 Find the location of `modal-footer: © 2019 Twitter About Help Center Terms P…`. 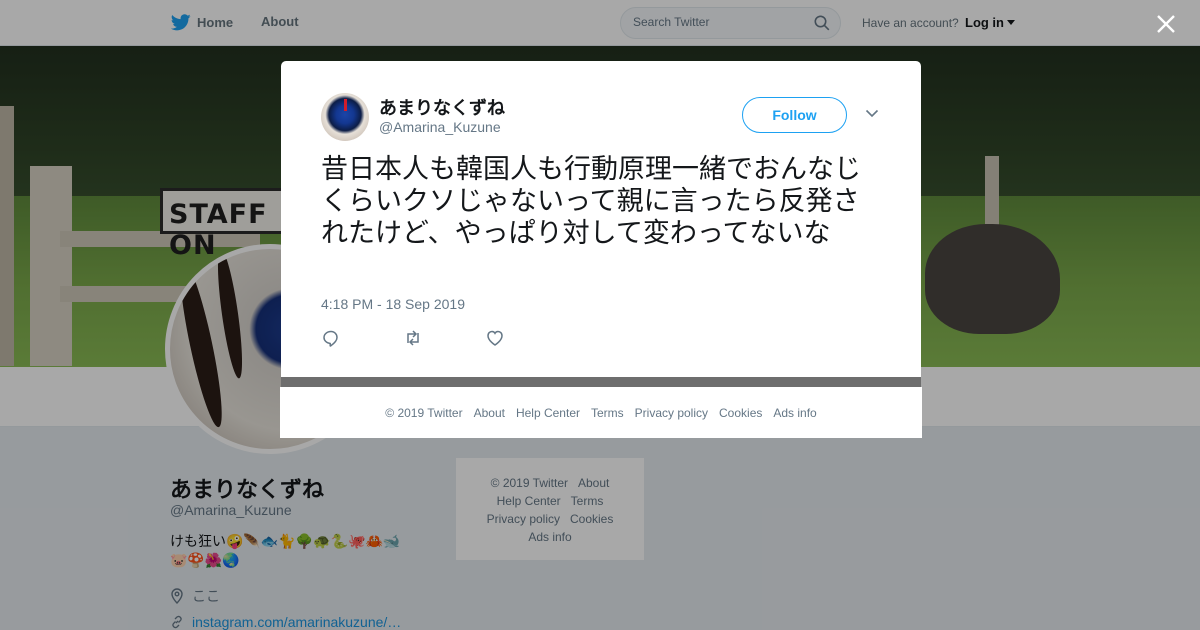

modal-footer: © 2019 Twitter About Help Center Terms P… is located at coordinates (601, 412).